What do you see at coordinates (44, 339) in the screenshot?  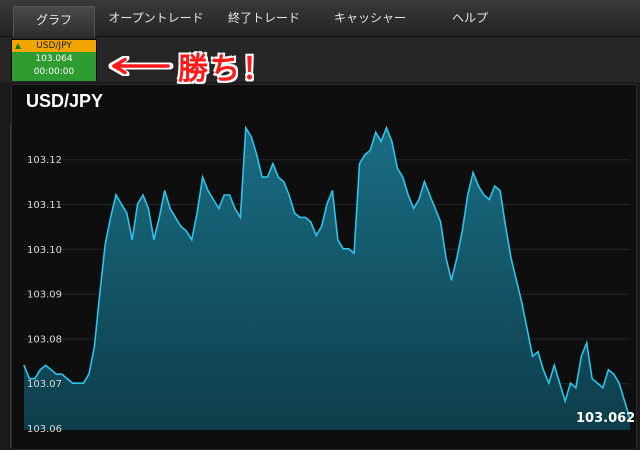 I see `y-tick-label: 103.08` at bounding box center [44, 339].